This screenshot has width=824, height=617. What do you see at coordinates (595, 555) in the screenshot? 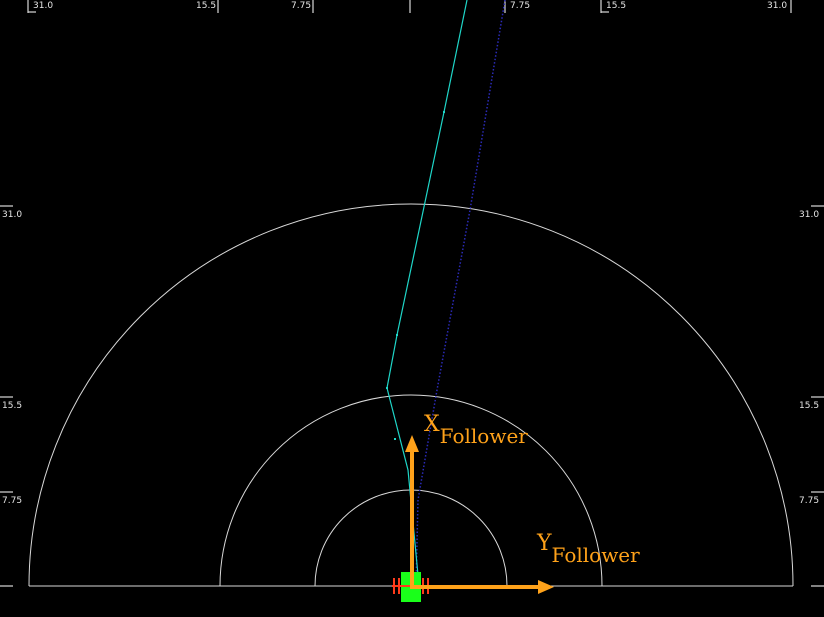
I see `y-follower-subscript: Follower` at bounding box center [595, 555].